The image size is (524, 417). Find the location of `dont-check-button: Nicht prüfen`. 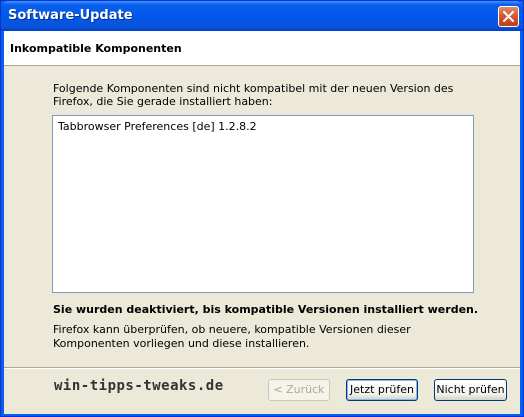

dont-check-button: Nicht prüfen is located at coordinates (470, 390).